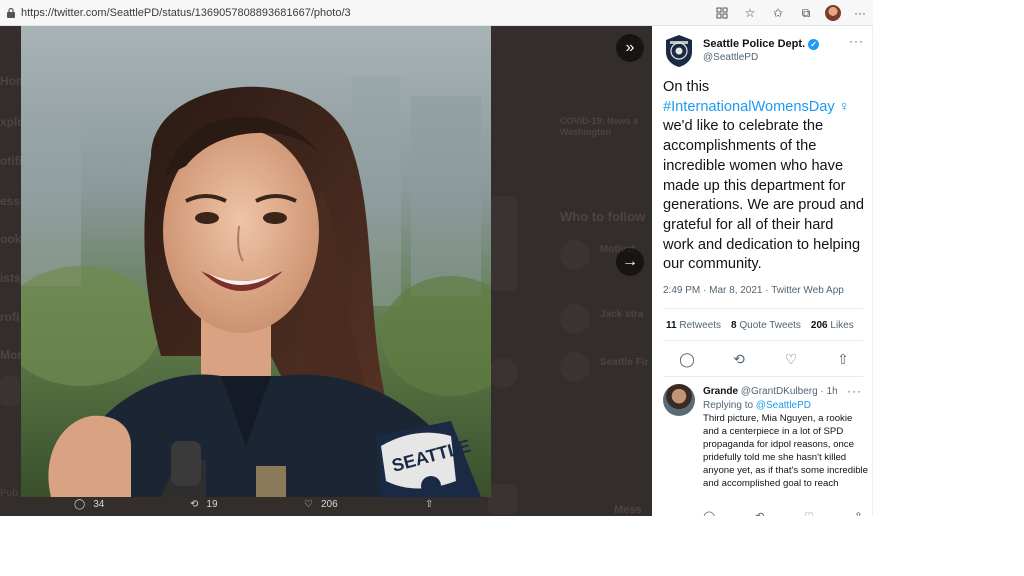 The width and height of the screenshot is (1024, 576). Describe the element at coordinates (204, 504) in the screenshot. I see `photo-retweet-action: ⟲ 19` at that location.